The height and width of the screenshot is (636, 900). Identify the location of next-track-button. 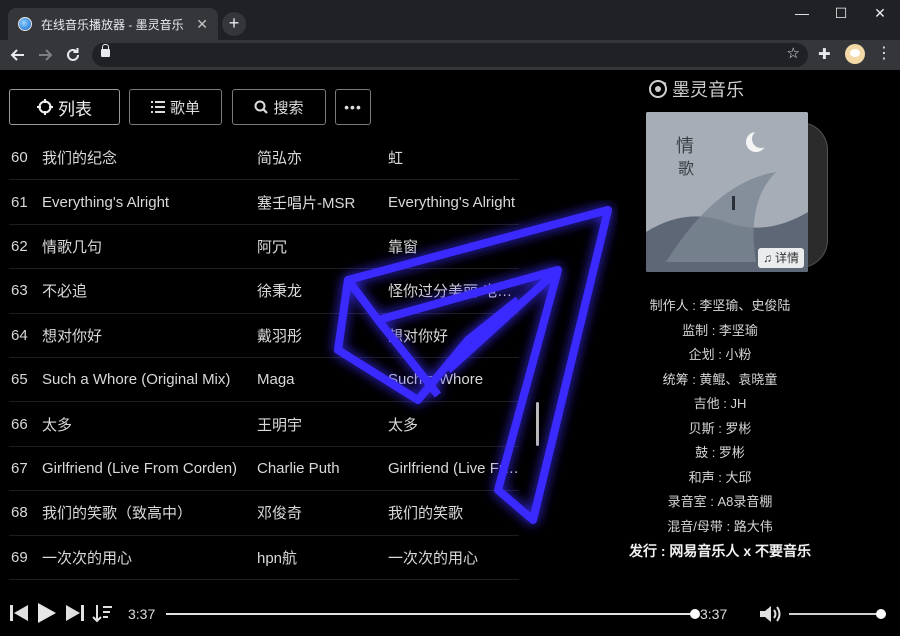
(75, 613).